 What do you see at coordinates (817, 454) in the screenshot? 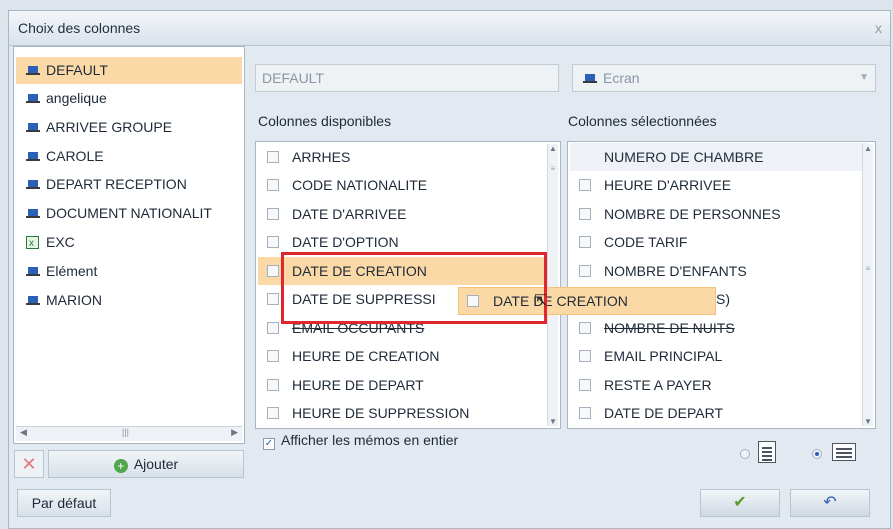
I see `landscape-radio` at bounding box center [817, 454].